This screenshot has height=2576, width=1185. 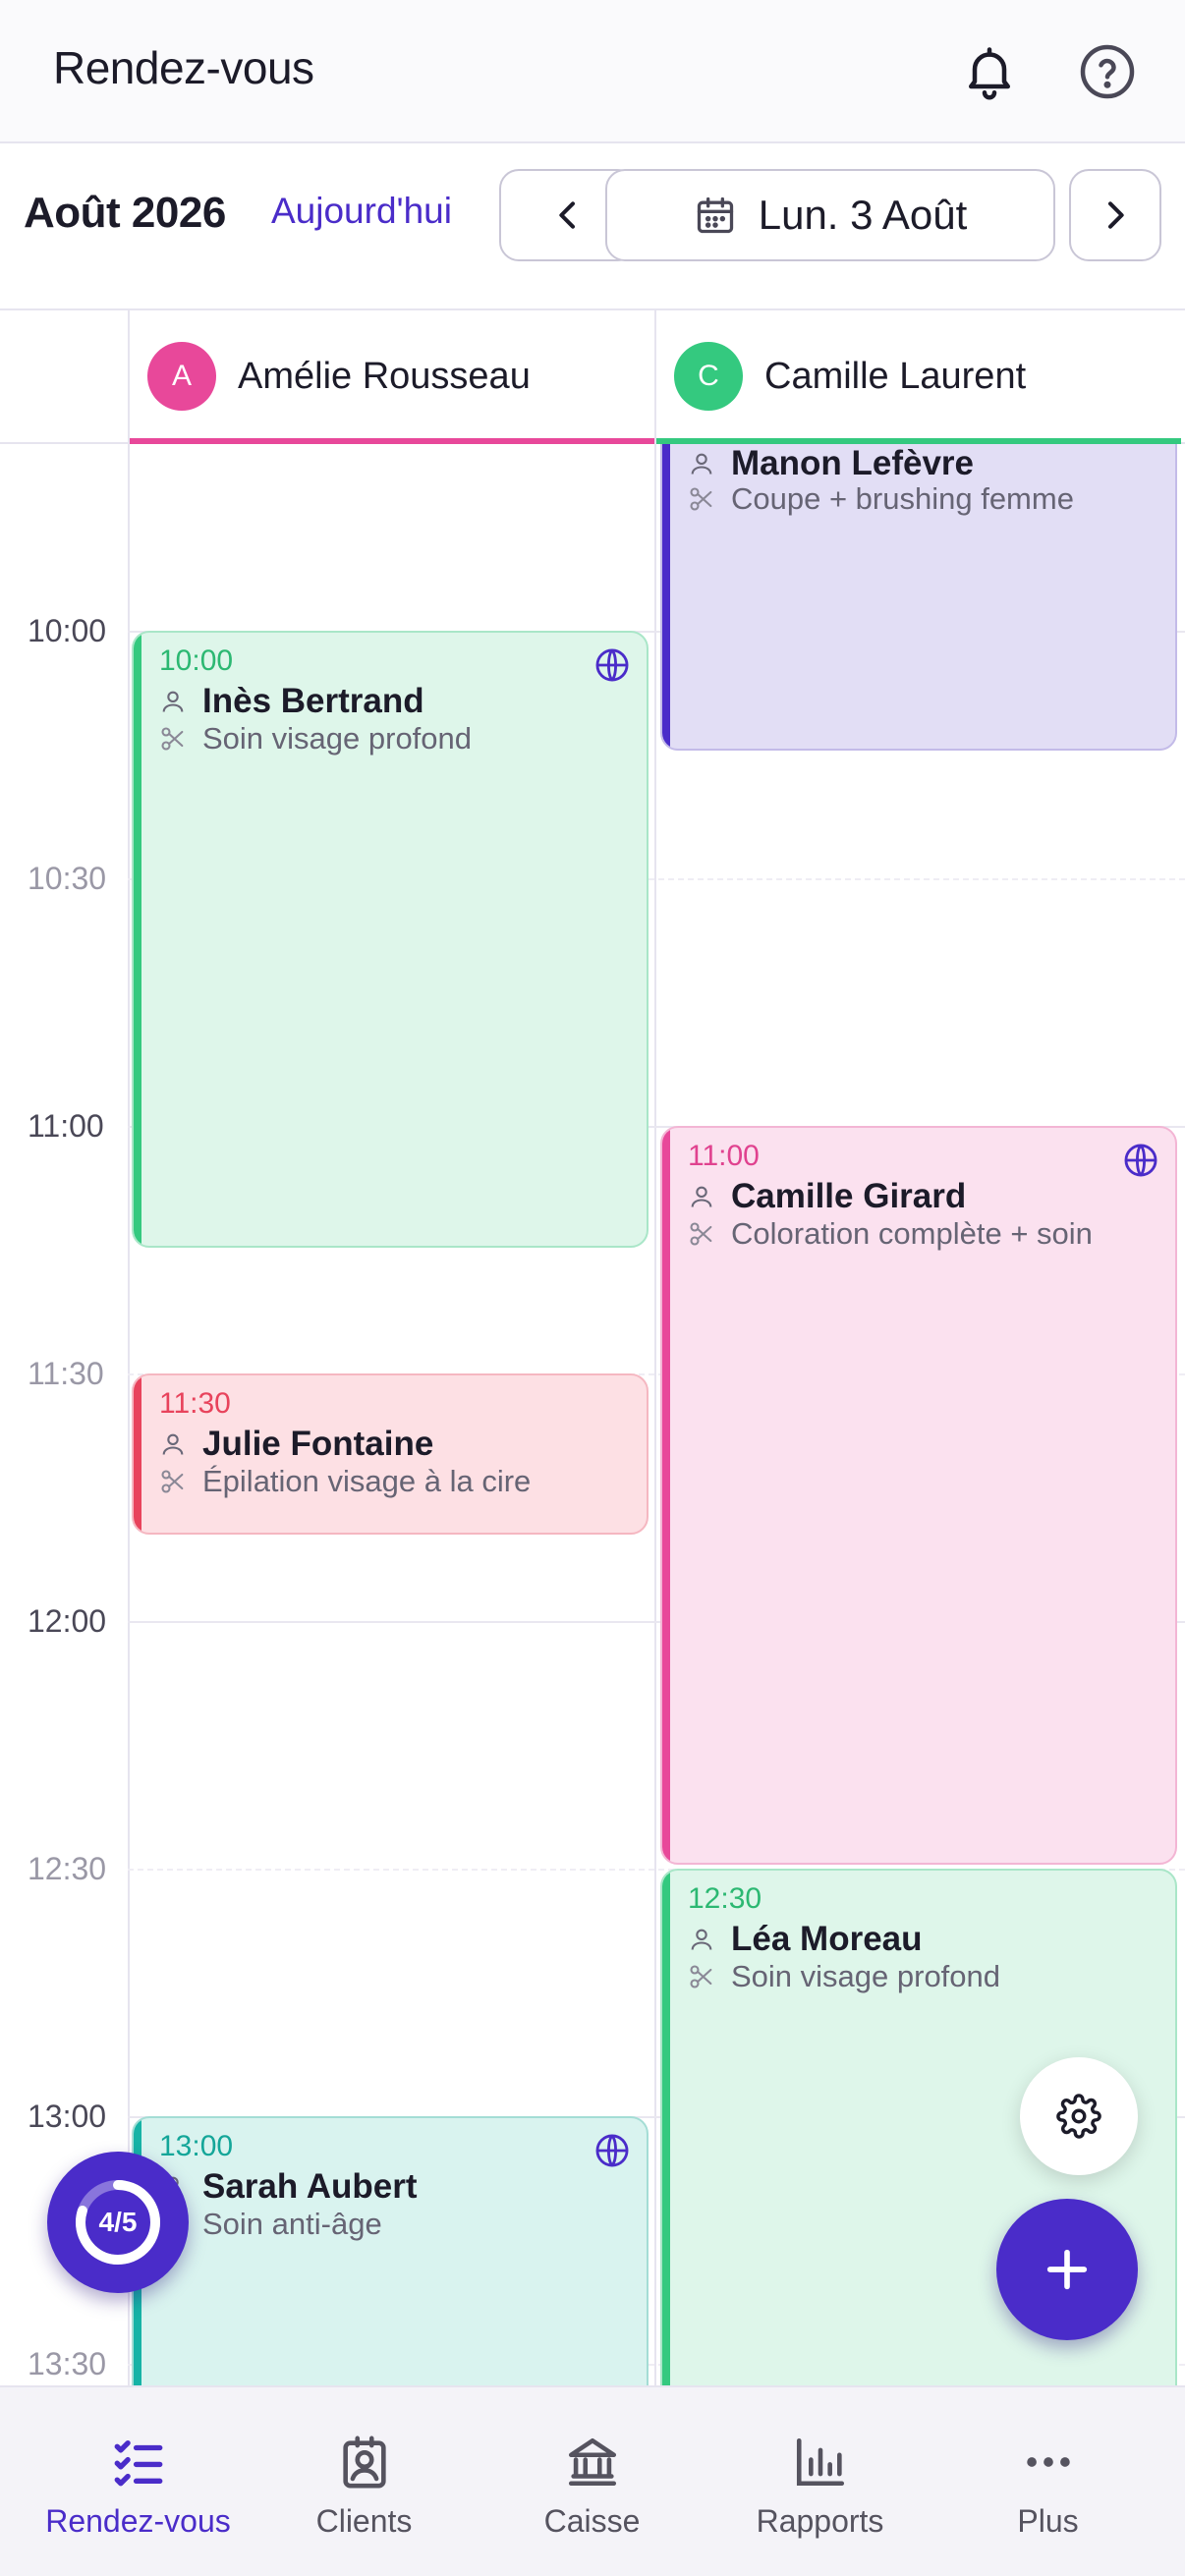 I want to click on date-toolbar: Août 2026 Aujourd'hui Lun. 3 Août, so click(x=592, y=227).